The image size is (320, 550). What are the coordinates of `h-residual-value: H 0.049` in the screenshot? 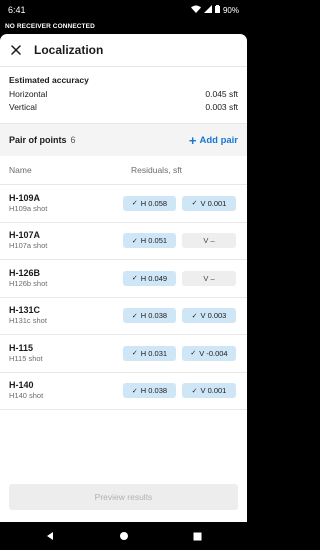 It's located at (154, 278).